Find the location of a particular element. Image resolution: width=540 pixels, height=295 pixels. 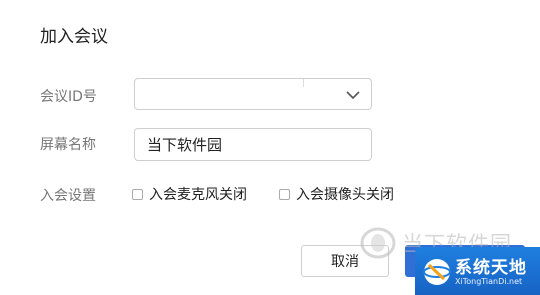

mute-mic-label: 入会麦克风关闭 is located at coordinates (198, 195).